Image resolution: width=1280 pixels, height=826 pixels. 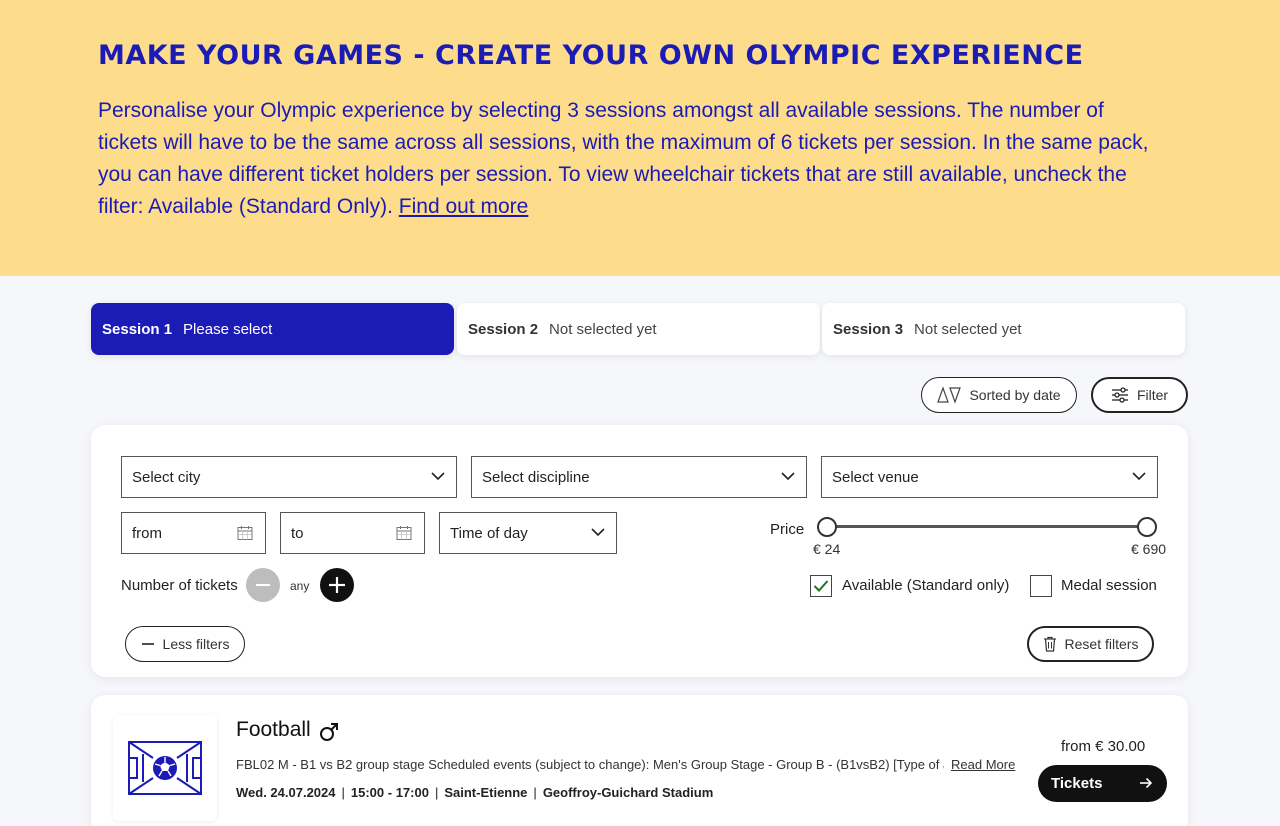 I want to click on medal-session-checkbox, so click(x=1041, y=586).